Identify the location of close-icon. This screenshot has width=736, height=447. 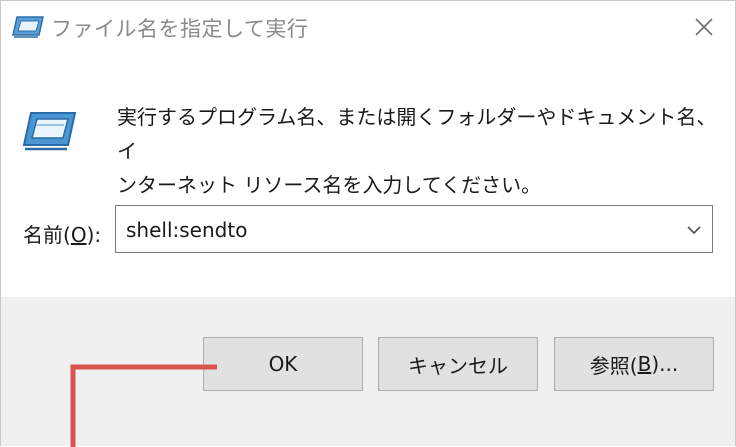
(704, 27).